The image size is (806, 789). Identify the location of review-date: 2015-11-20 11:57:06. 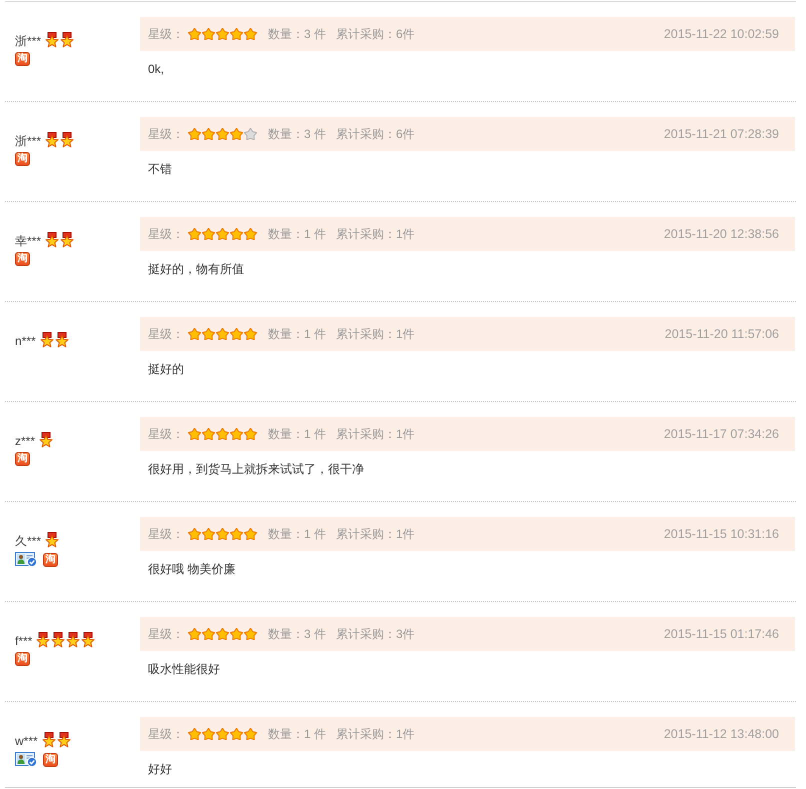
(721, 334).